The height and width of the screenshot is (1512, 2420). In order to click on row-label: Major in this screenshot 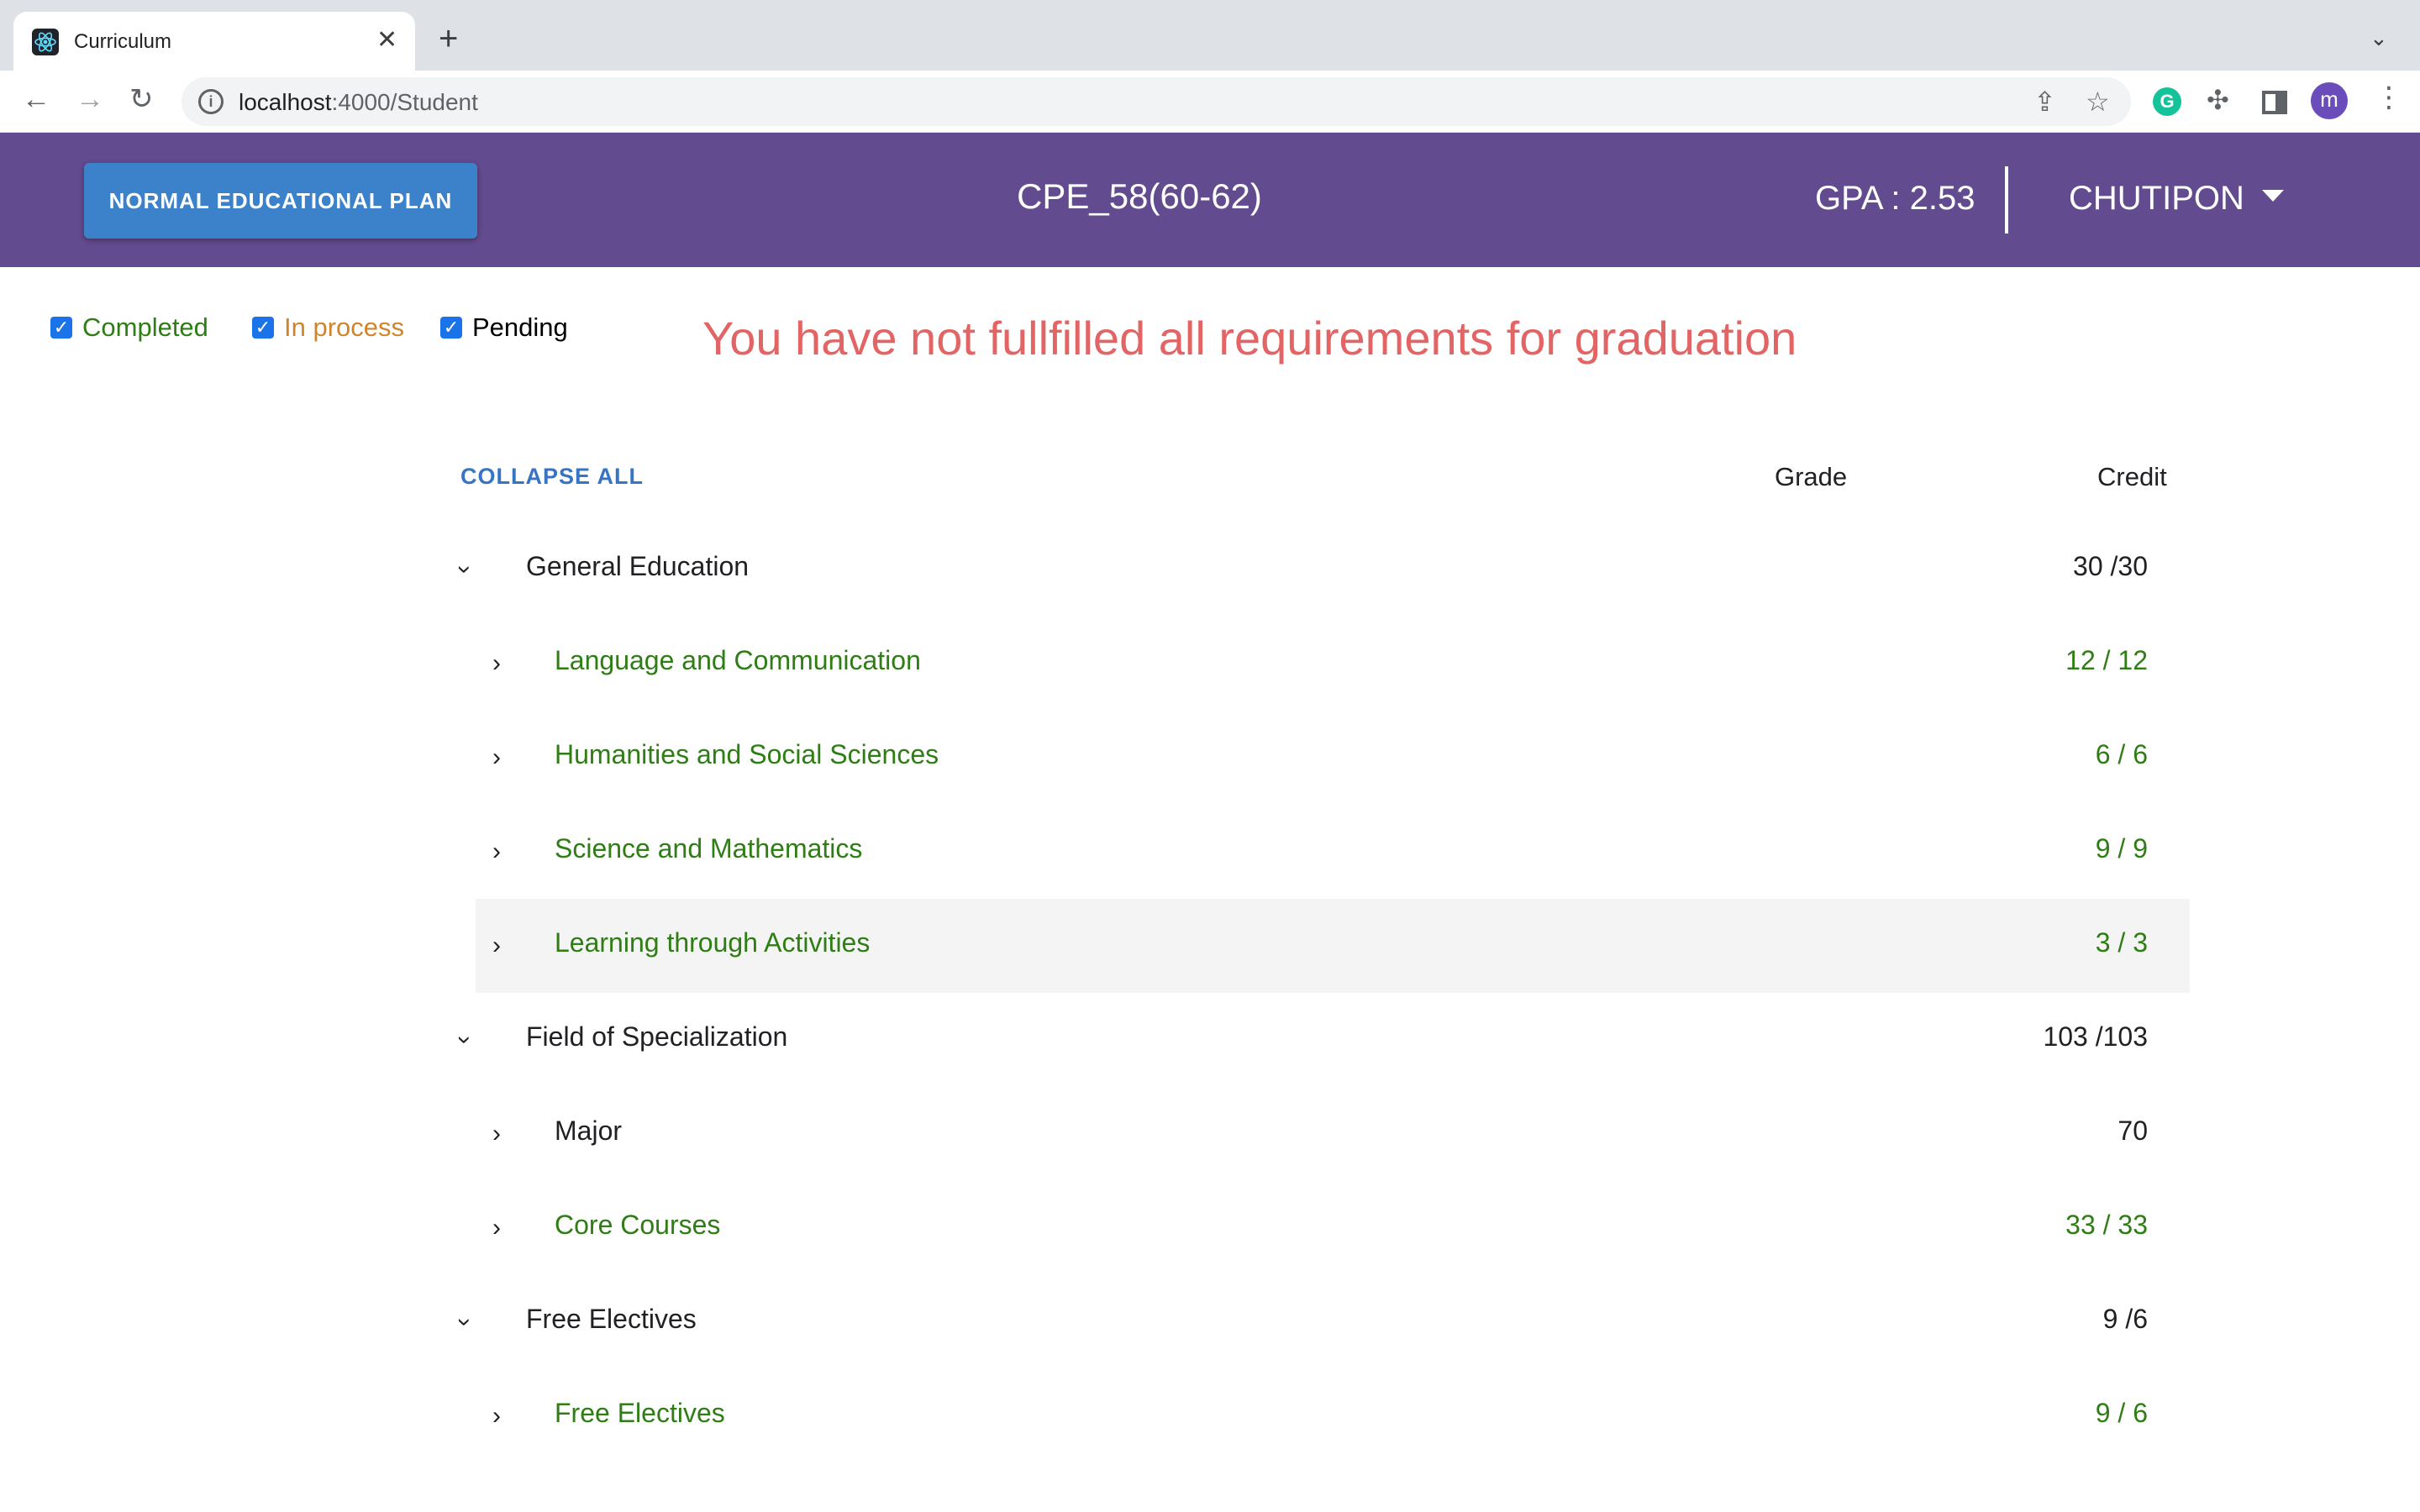, I will do `click(589, 1131)`.